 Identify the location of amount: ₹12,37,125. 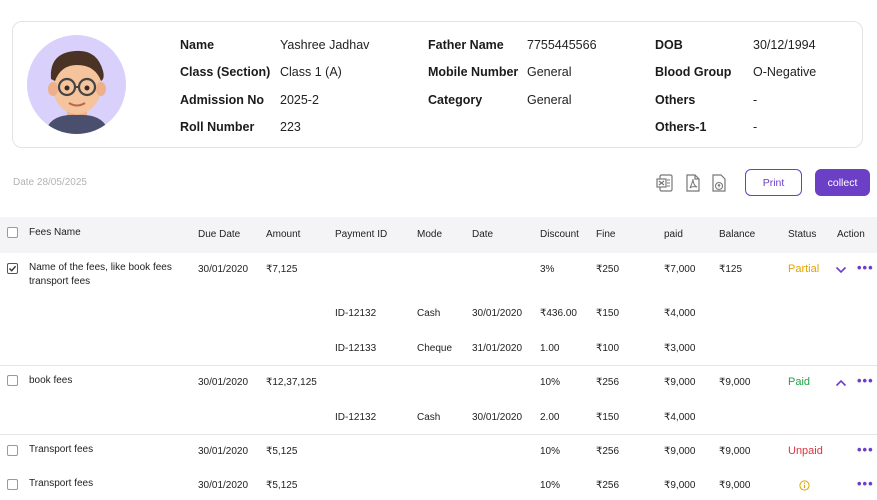
(291, 382).